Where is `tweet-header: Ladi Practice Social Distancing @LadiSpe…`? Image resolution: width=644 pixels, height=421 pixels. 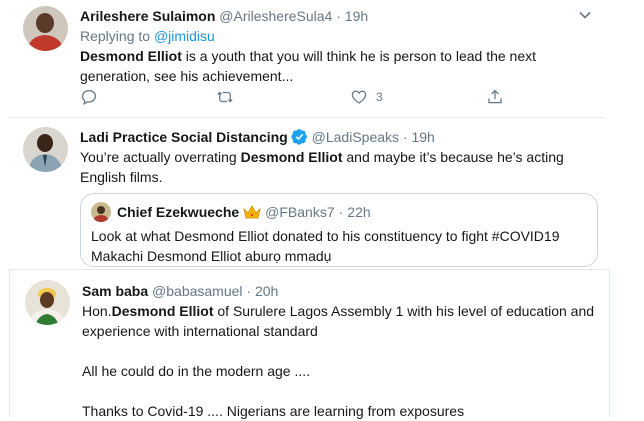
tweet-header: Ladi Practice Social Distancing @LadiSpe… is located at coordinates (257, 137).